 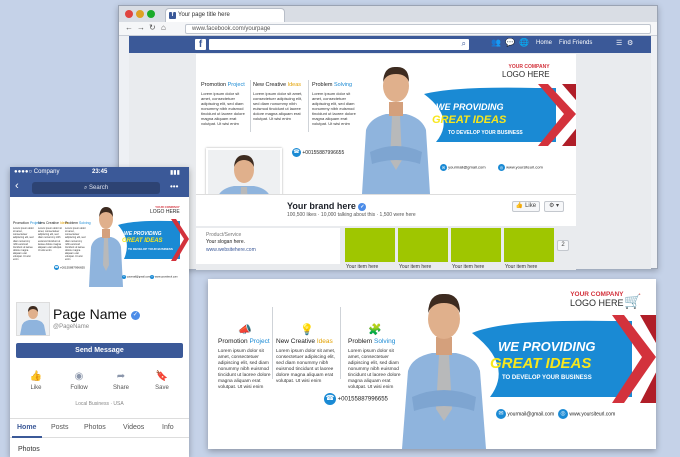 What do you see at coordinates (619, 43) in the screenshot?
I see `privacy-icon: ☰` at bounding box center [619, 43].